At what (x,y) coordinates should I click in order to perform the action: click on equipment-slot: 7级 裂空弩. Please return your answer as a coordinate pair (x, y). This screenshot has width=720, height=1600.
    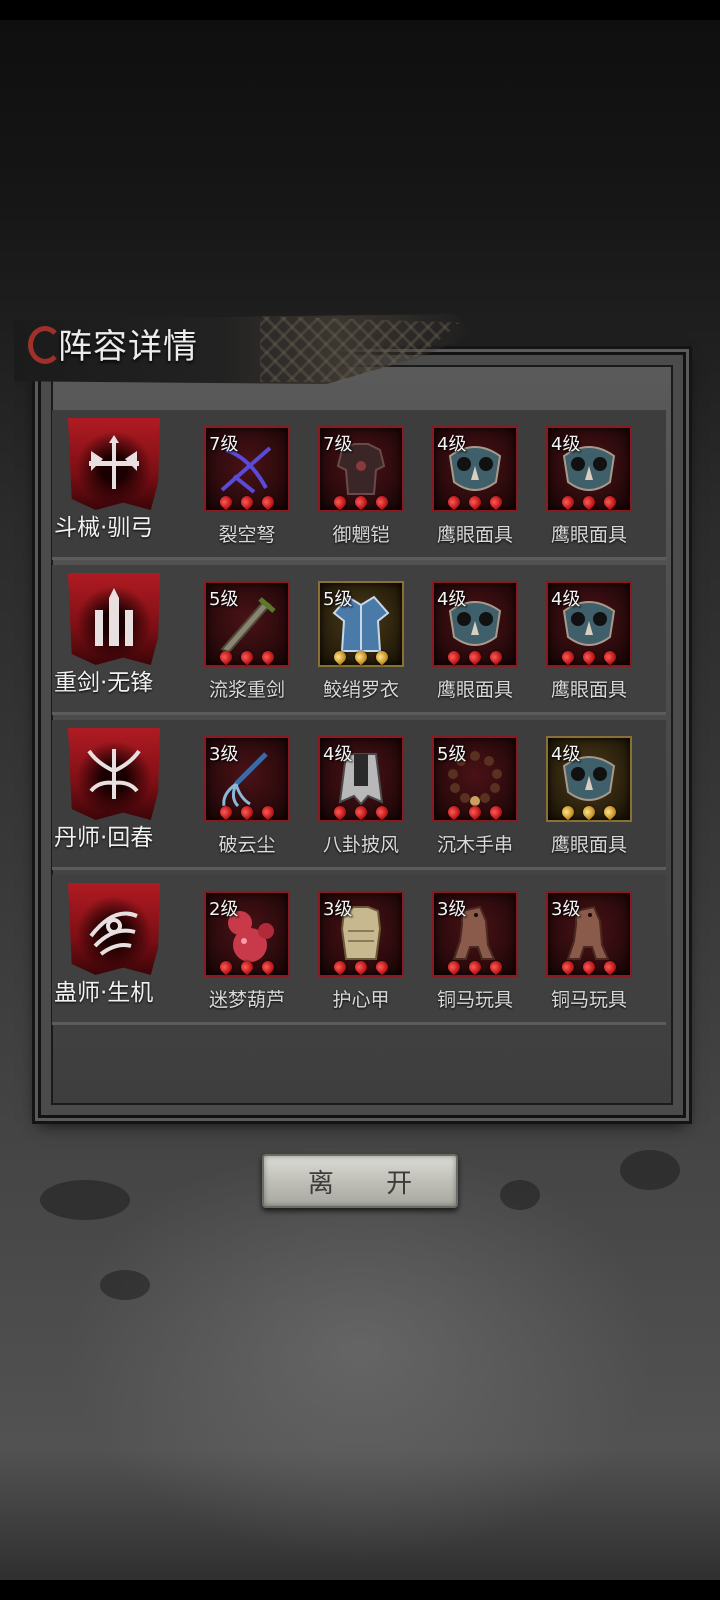
    Looking at the image, I should click on (247, 489).